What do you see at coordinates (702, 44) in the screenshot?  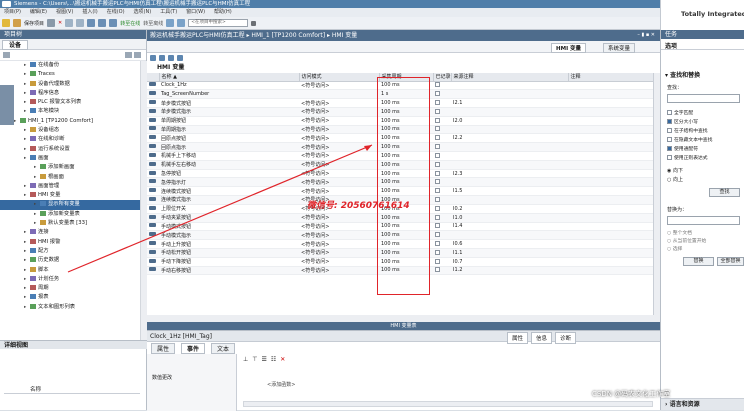 I see `options-label: 选项` at bounding box center [702, 44].